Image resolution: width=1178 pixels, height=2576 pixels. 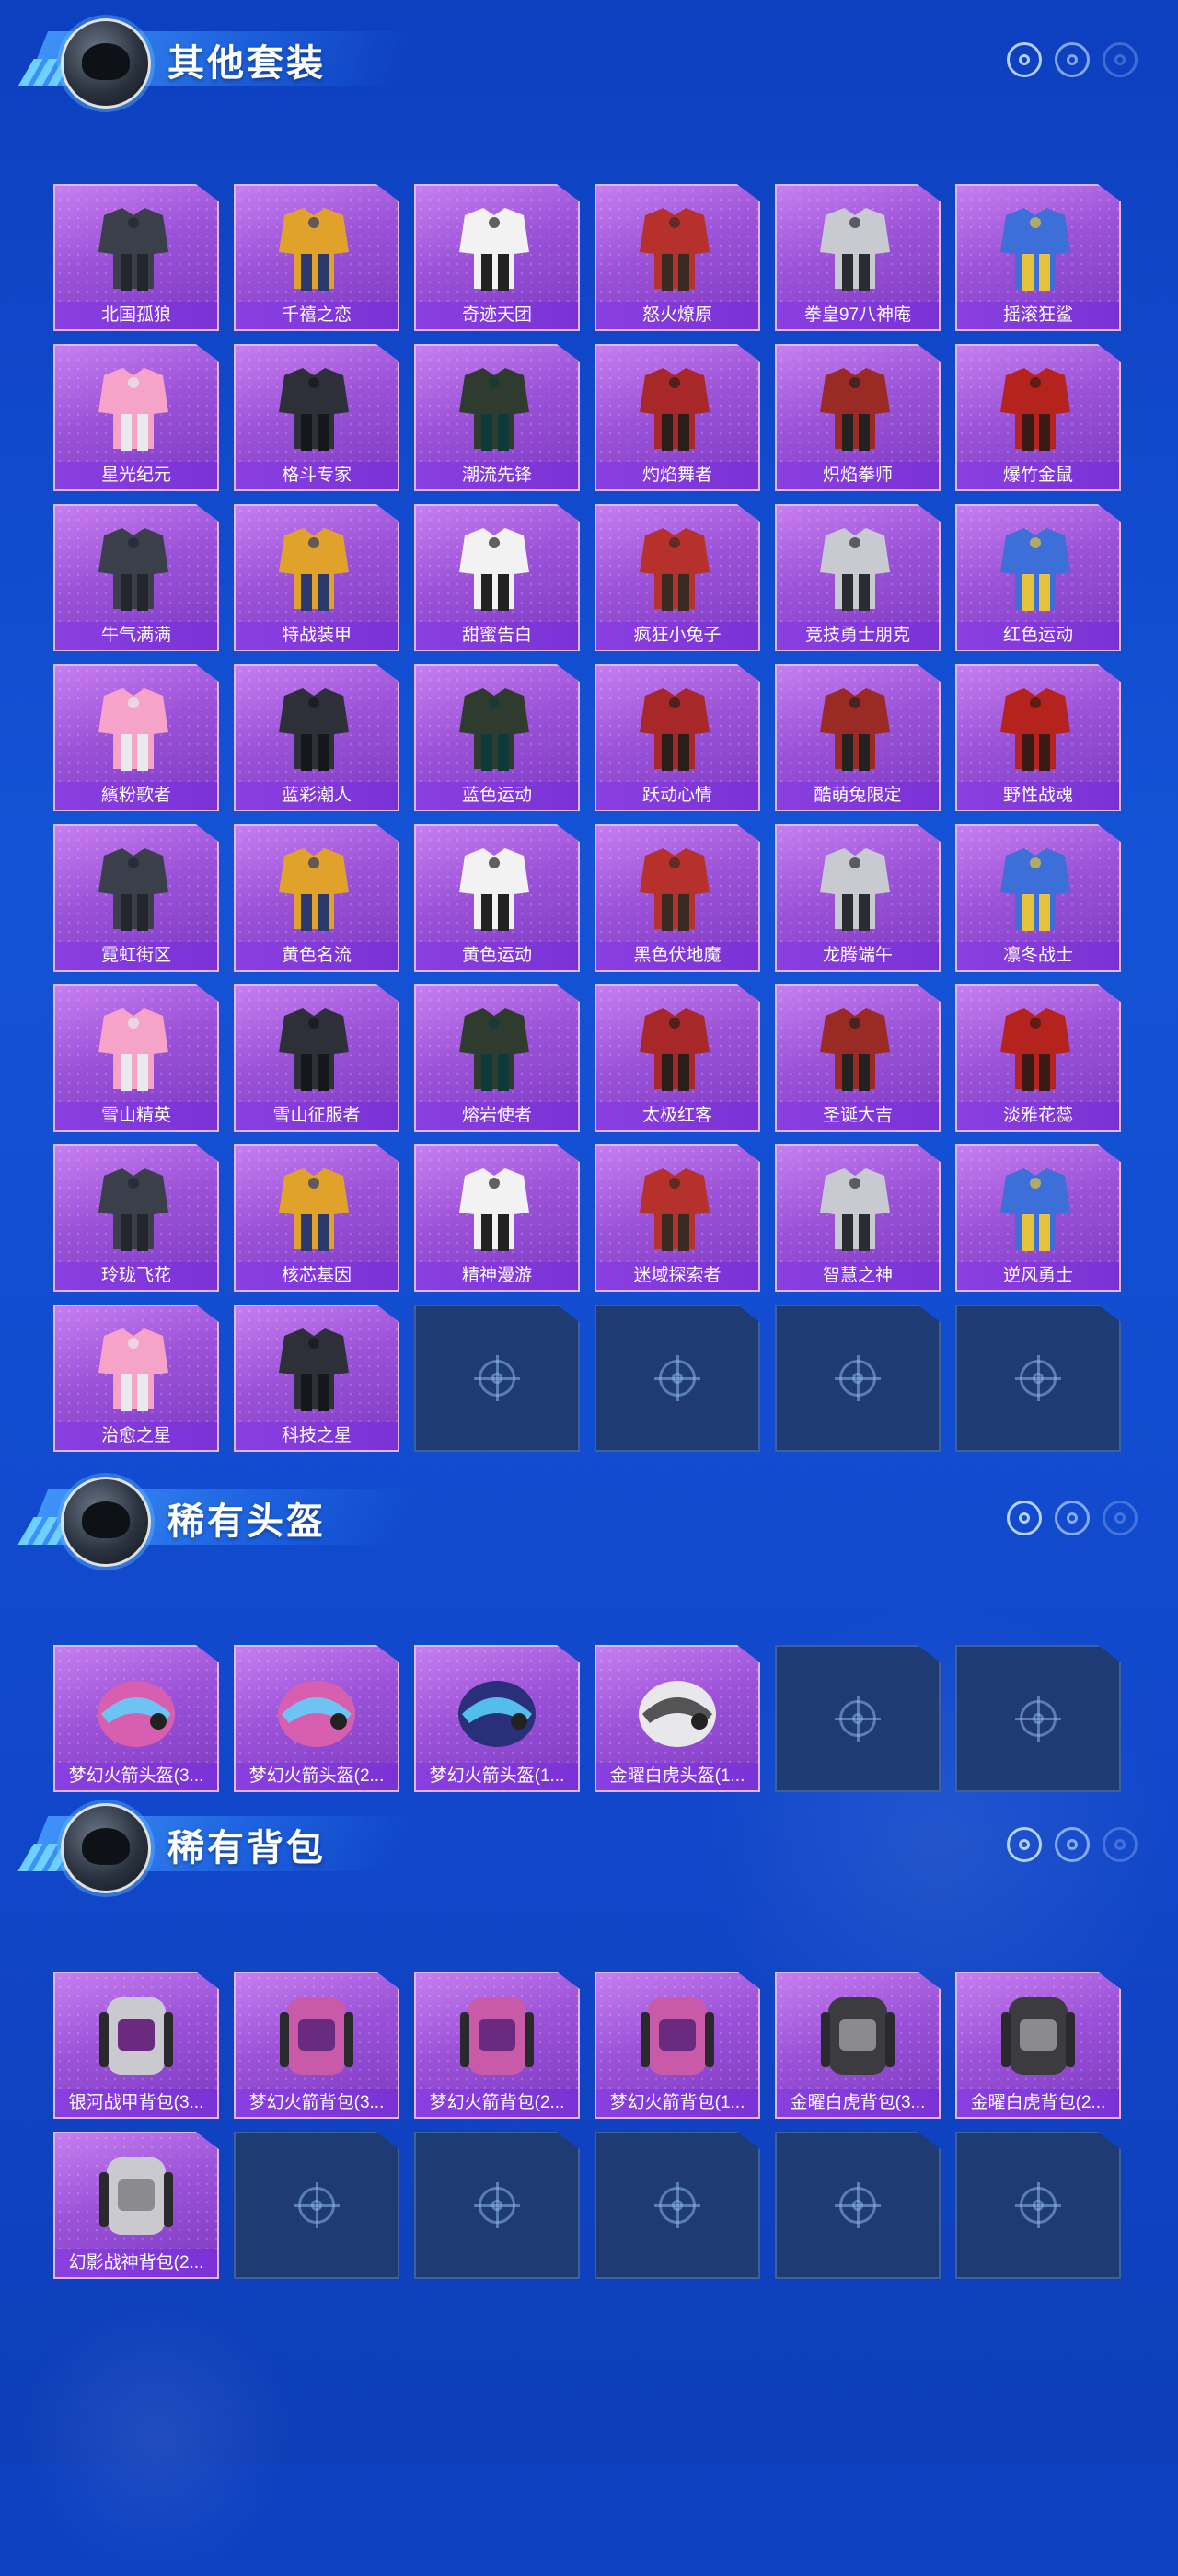 What do you see at coordinates (858, 417) in the screenshot?
I see `item-card: 炽焰拳师` at bounding box center [858, 417].